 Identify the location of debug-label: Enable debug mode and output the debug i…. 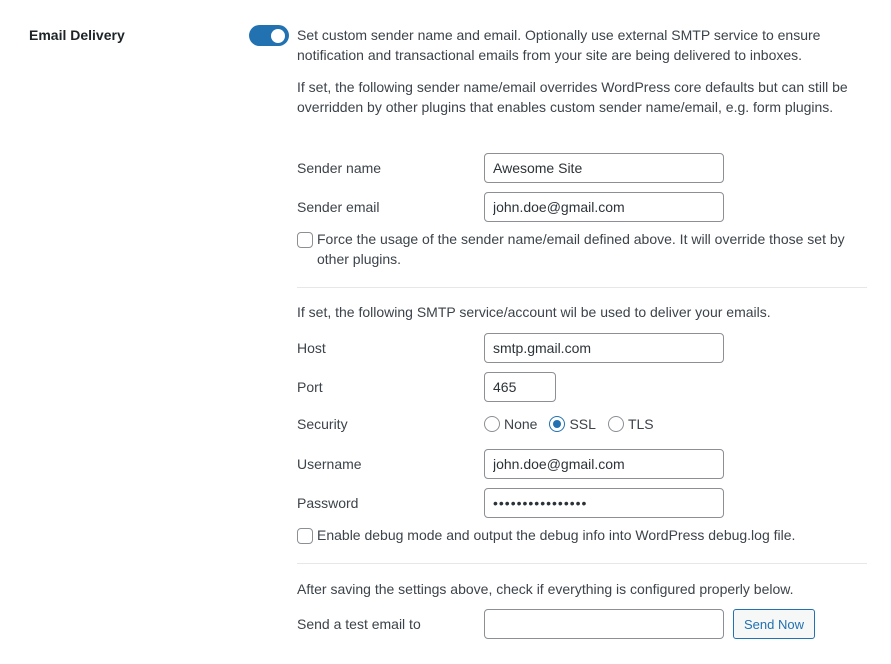
(556, 535).